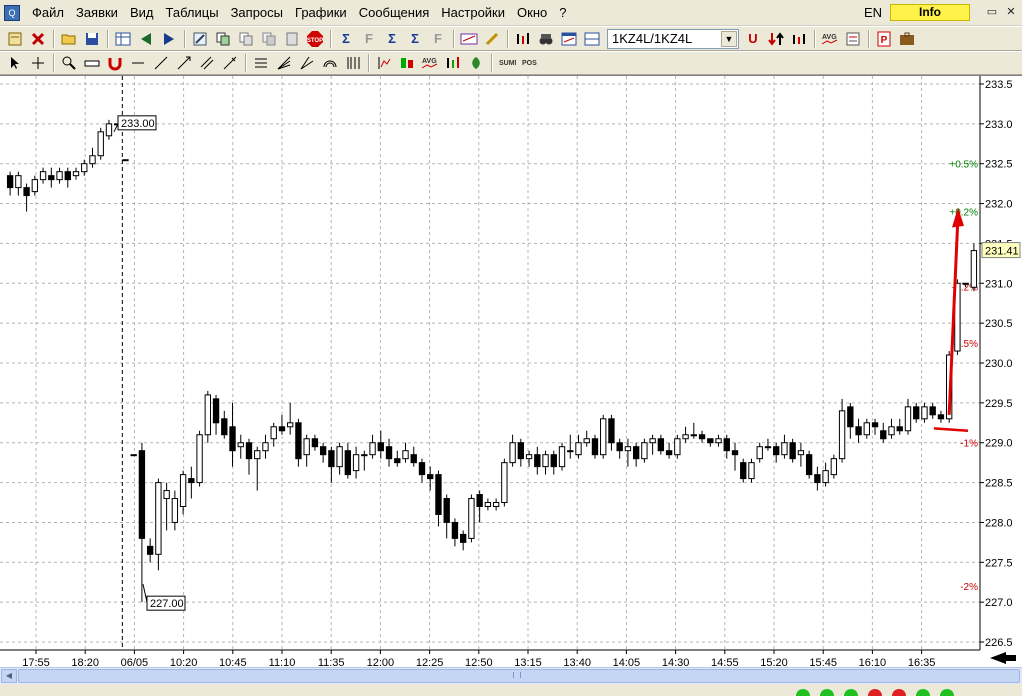 The width and height of the screenshot is (1022, 696). I want to click on menu-item: ?, so click(562, 12).